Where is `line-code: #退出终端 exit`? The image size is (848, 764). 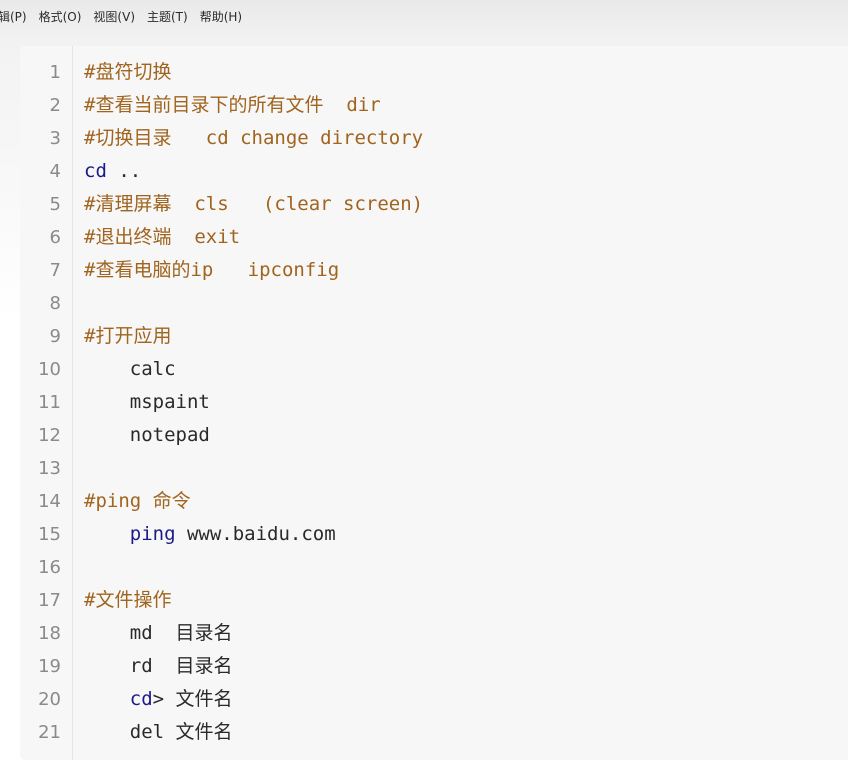 line-code: #退出终端 exit is located at coordinates (162, 237).